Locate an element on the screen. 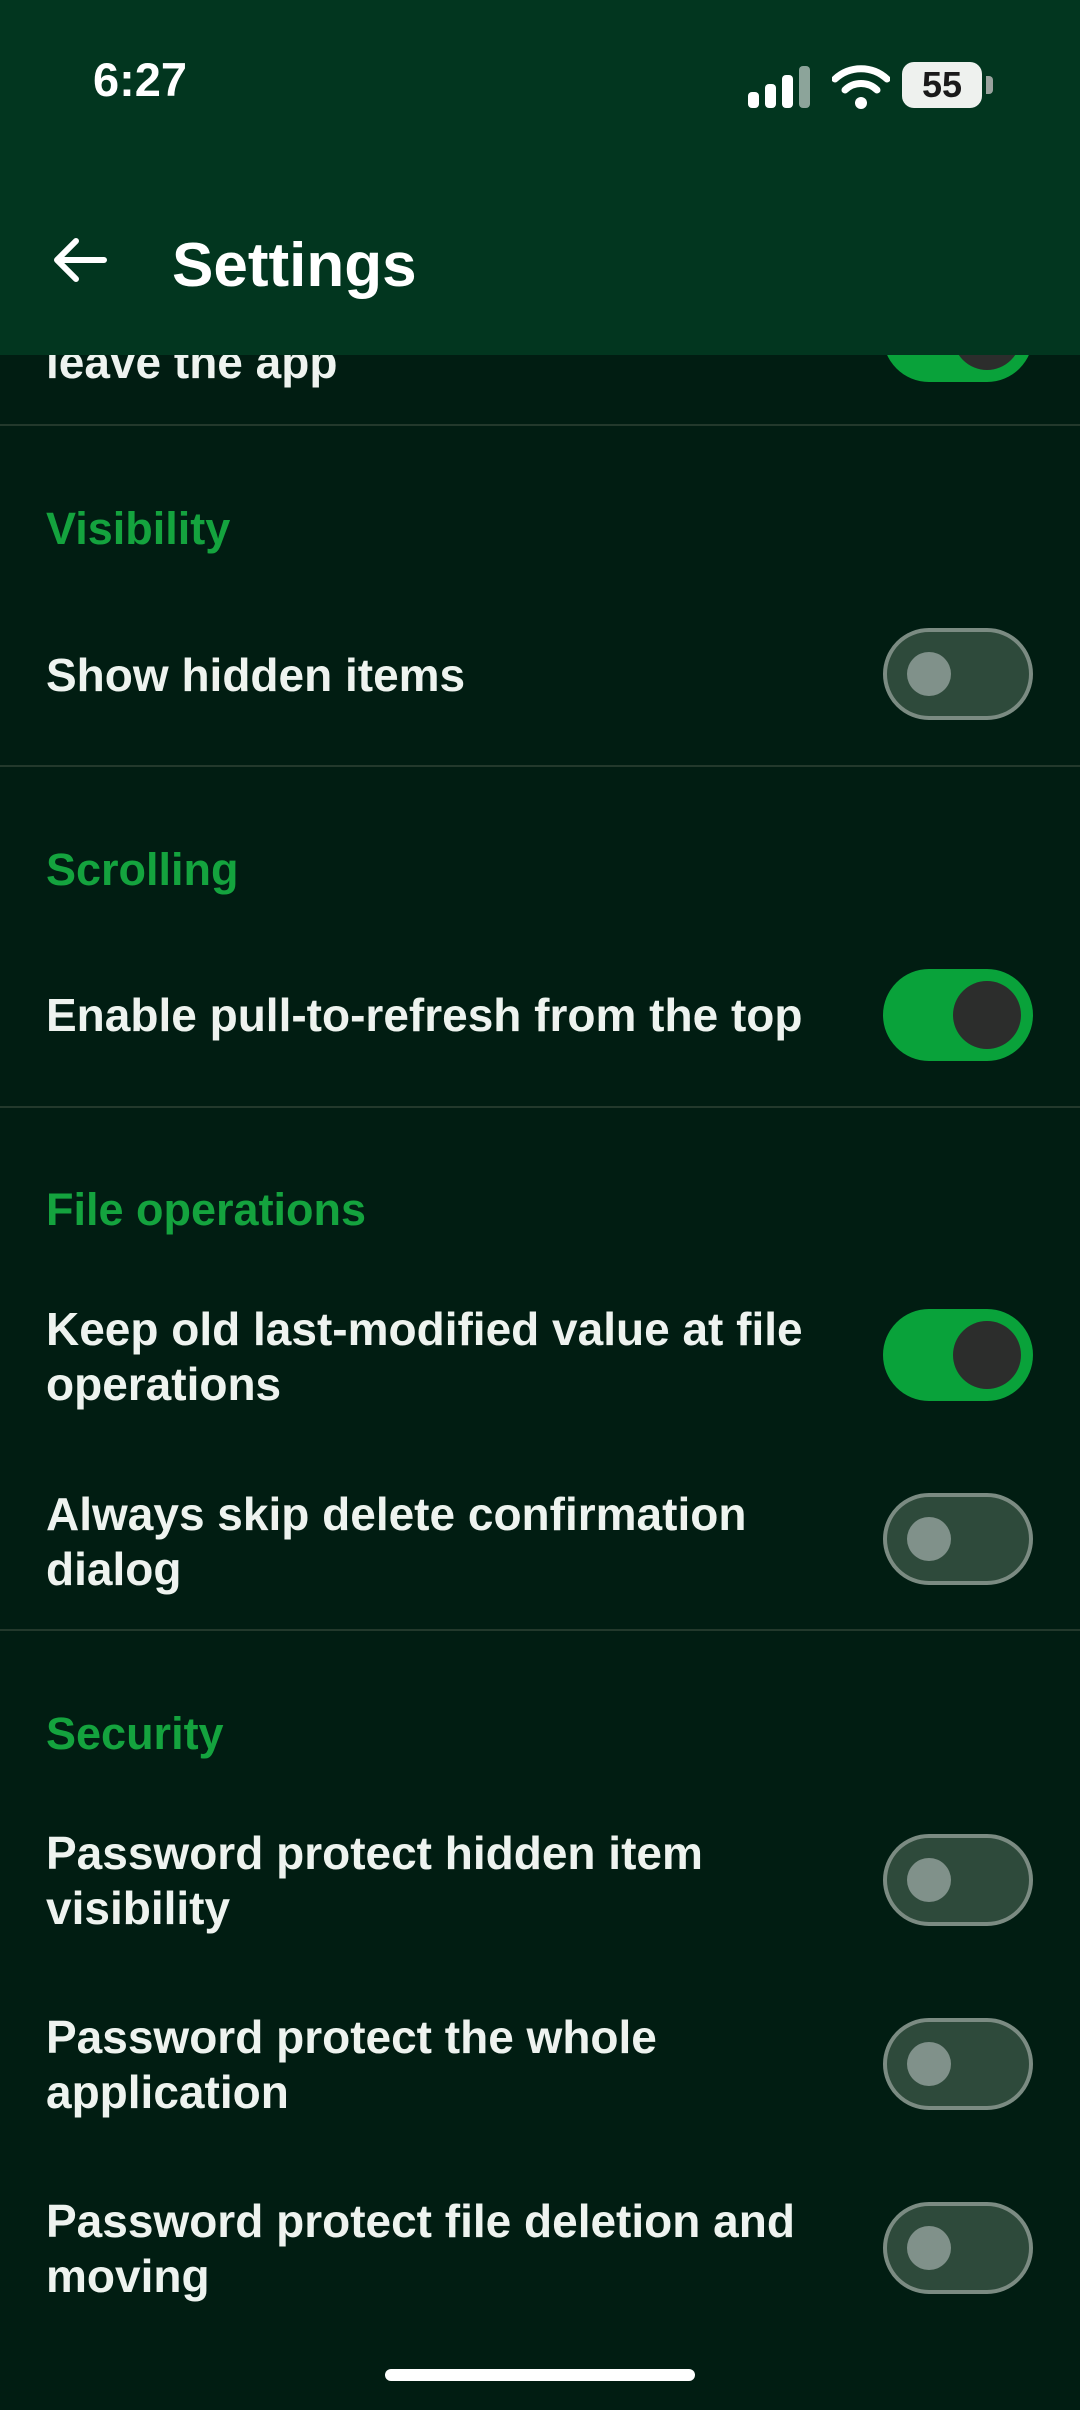 The width and height of the screenshot is (1080, 2410). setting-protect-delete-move-line1: Password protect file deletion and is located at coordinates (420, 2221).